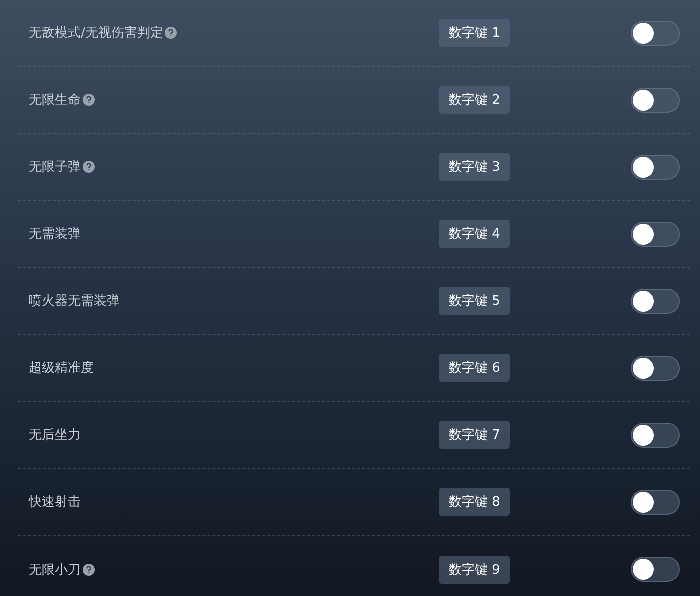 The image size is (700, 596). I want to click on hotkey-label: 数字键 3, so click(474, 167).